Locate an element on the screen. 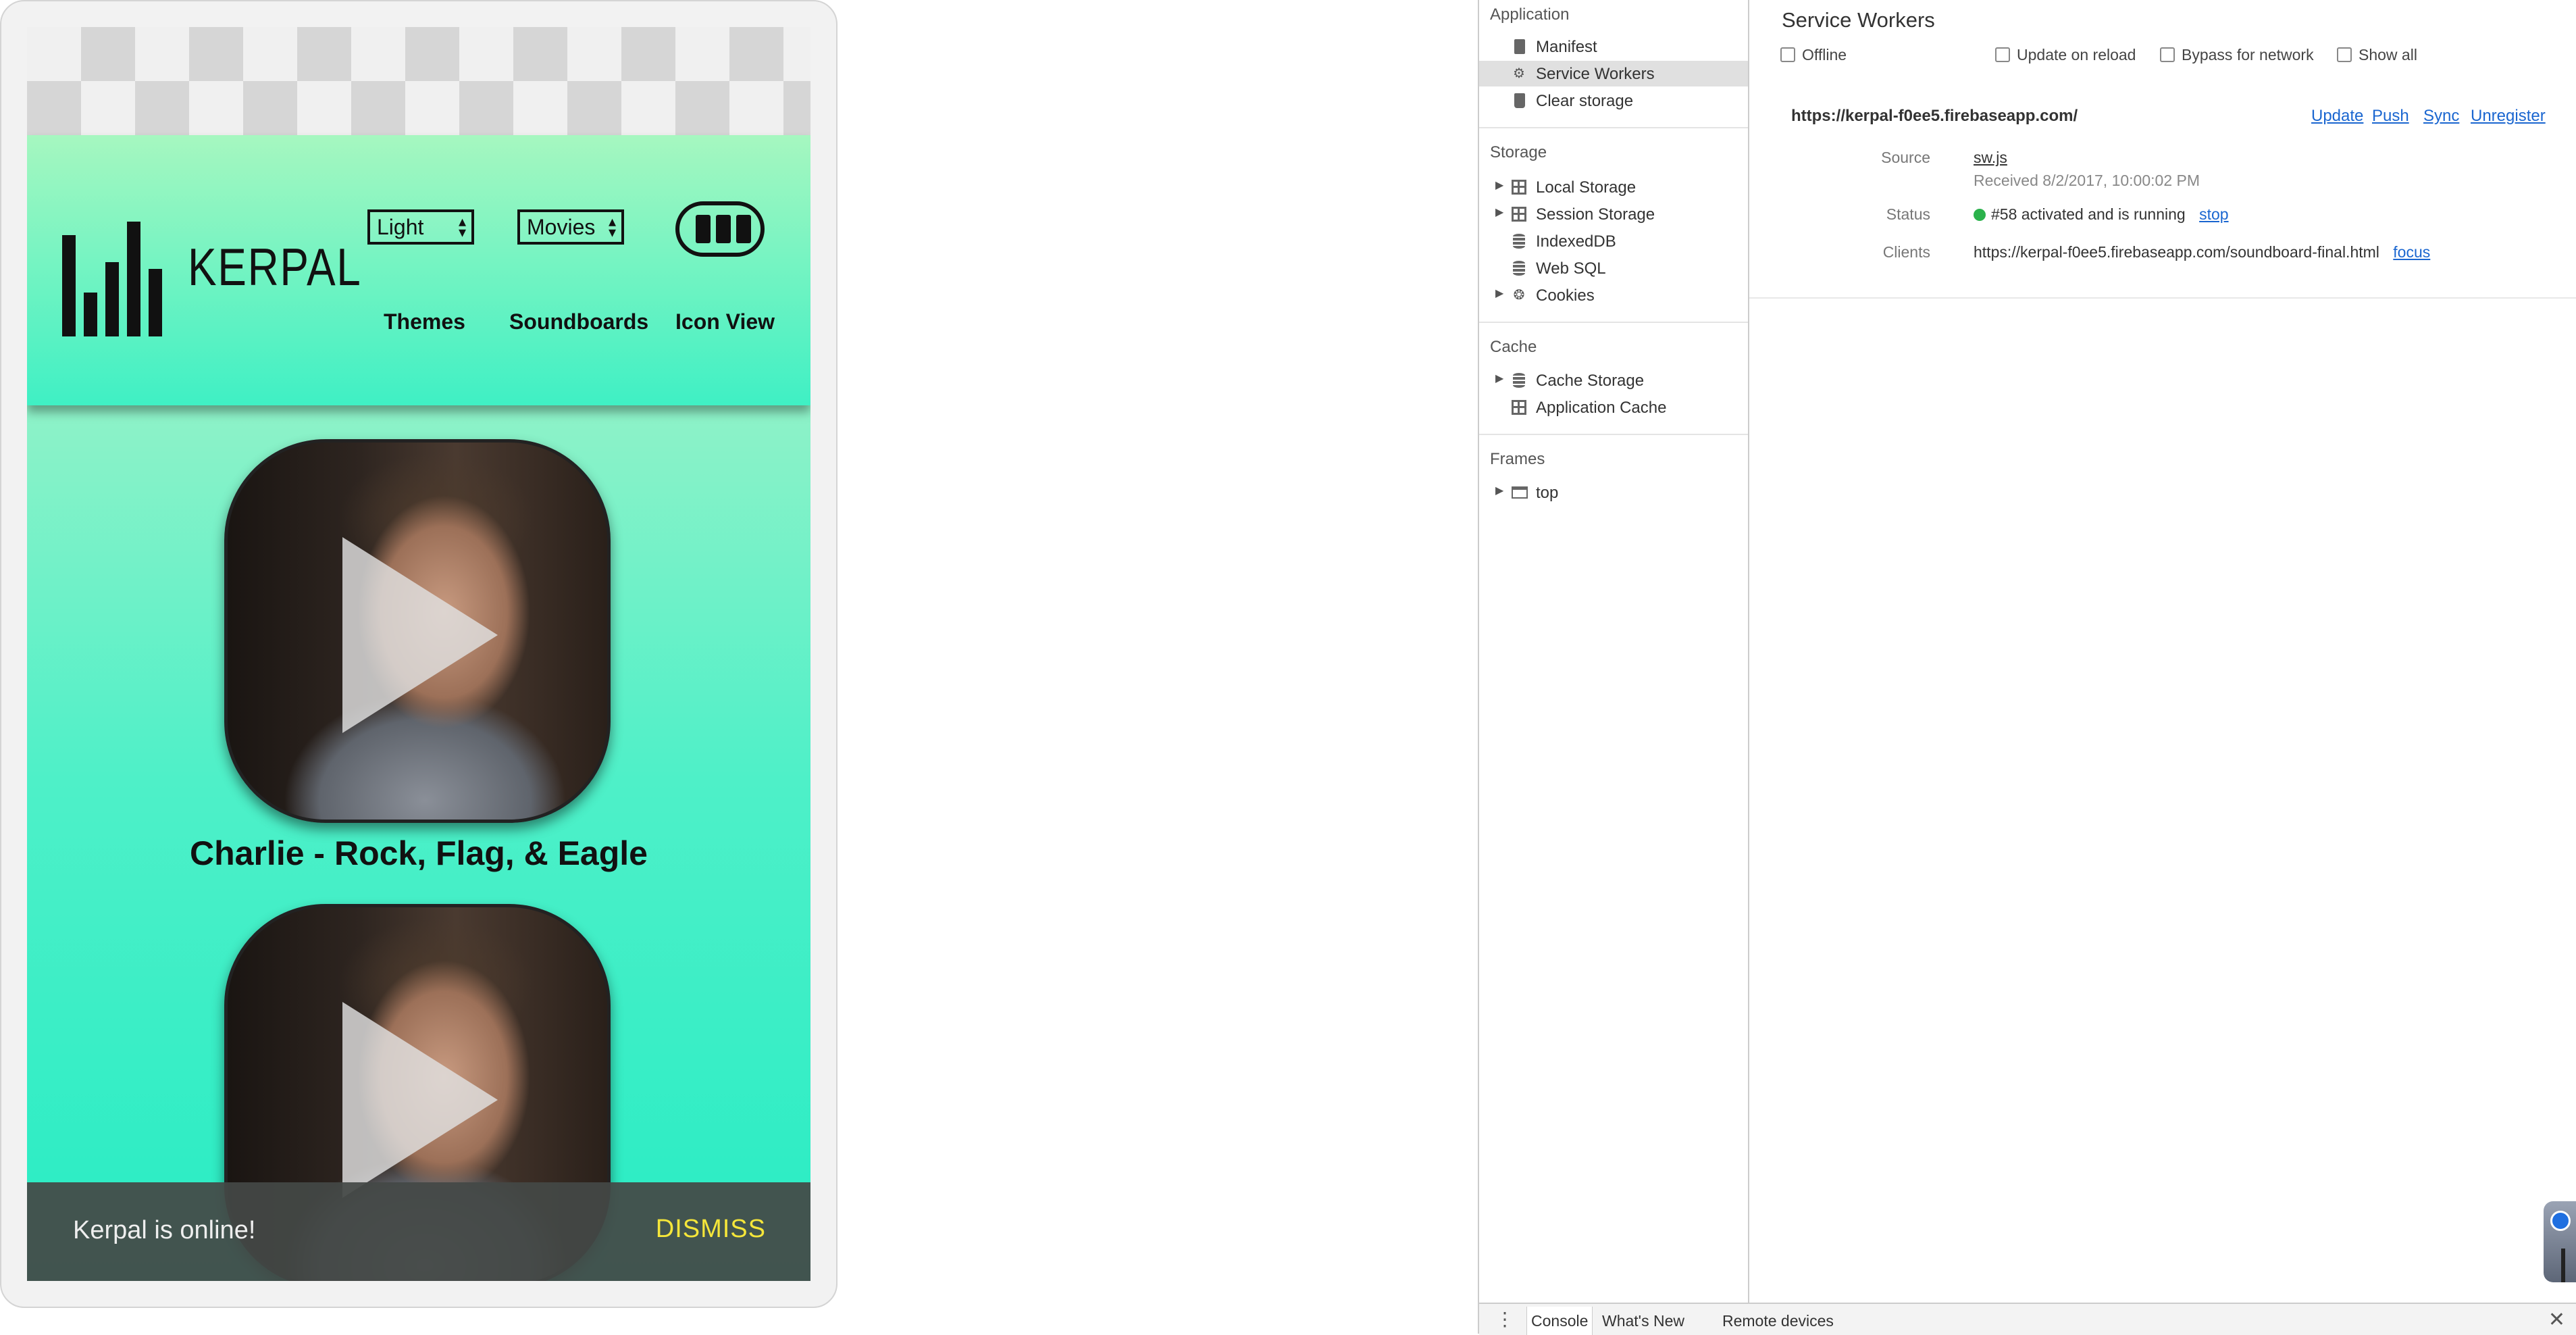  sidebar-item-local-storage: ▶ Local Storage is located at coordinates (1613, 187).